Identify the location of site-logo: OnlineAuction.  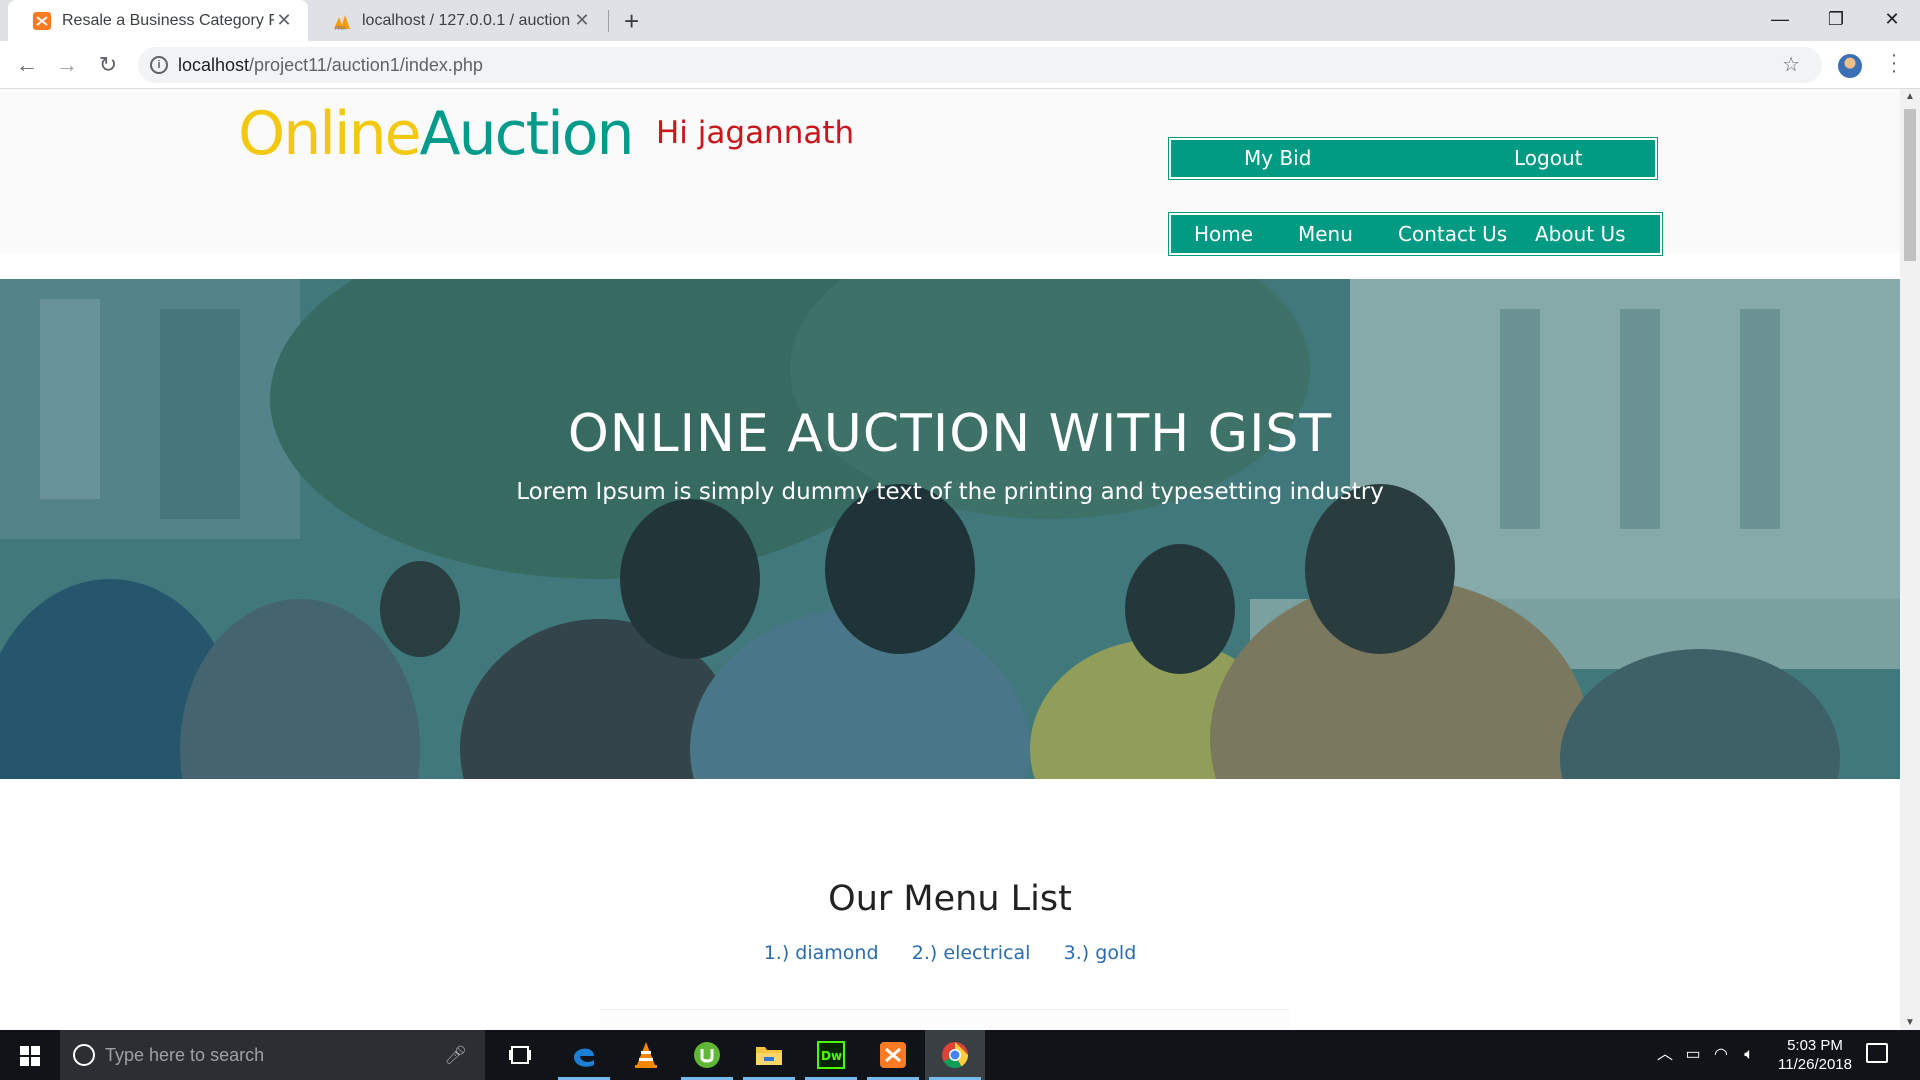
(436, 134).